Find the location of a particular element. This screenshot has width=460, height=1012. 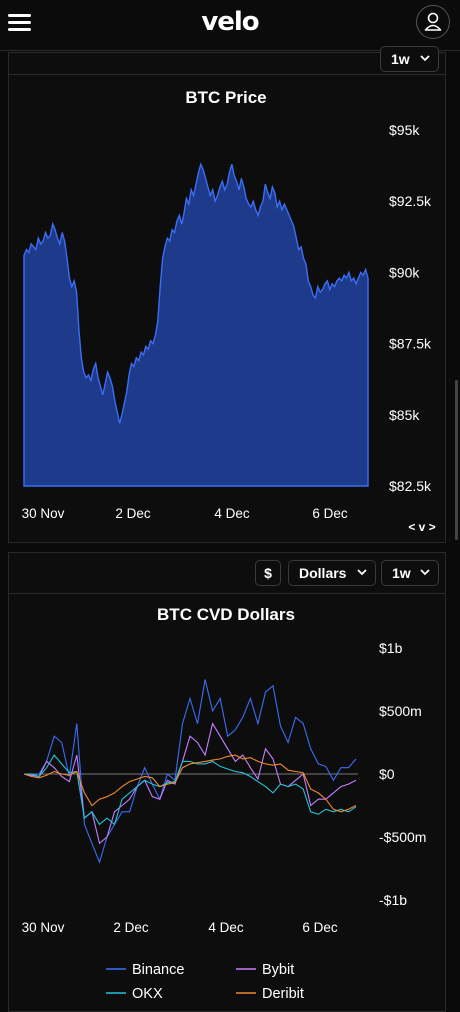

currency-toggle-button: $ is located at coordinates (268, 573).